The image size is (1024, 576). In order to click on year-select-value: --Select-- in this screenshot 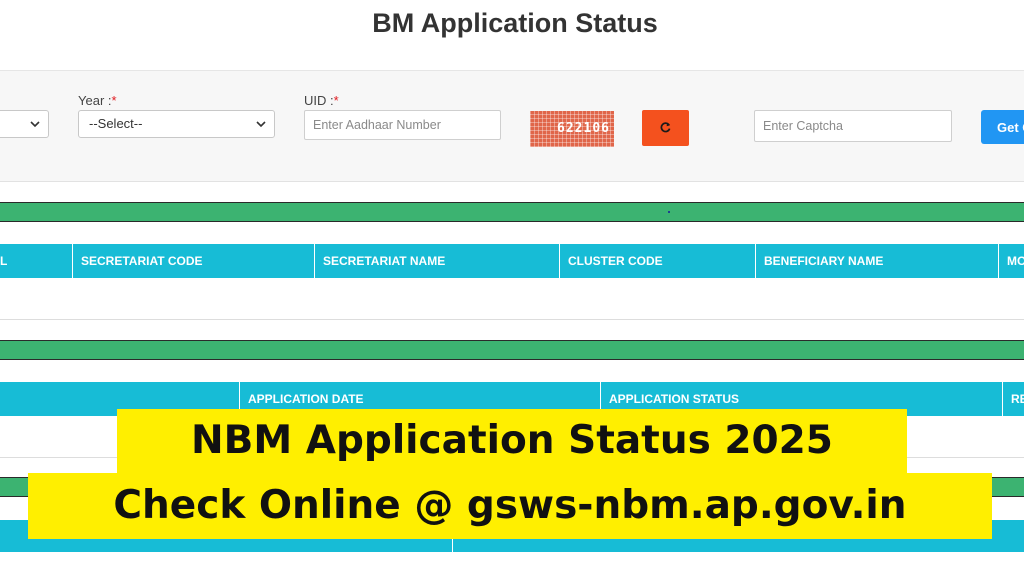, I will do `click(116, 123)`.